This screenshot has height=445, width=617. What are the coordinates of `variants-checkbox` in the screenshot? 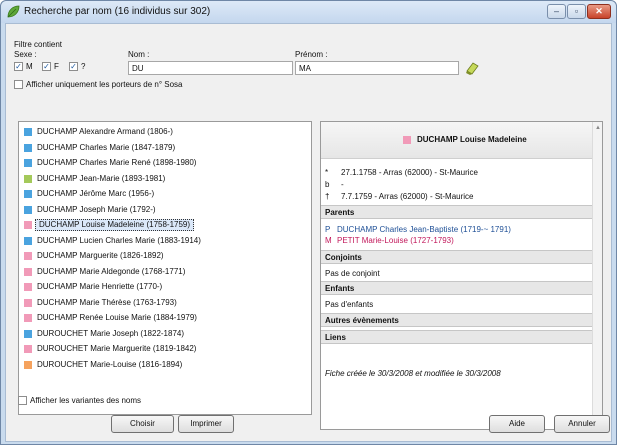 It's located at (22, 400).